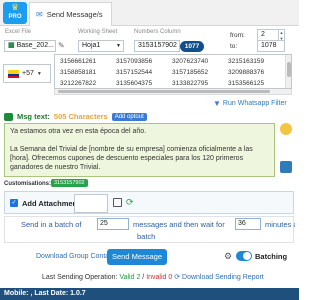 The width and height of the screenshot is (320, 300). Describe the element at coordinates (246, 83) in the screenshot. I see `number-cell: 3153566125` at that location.